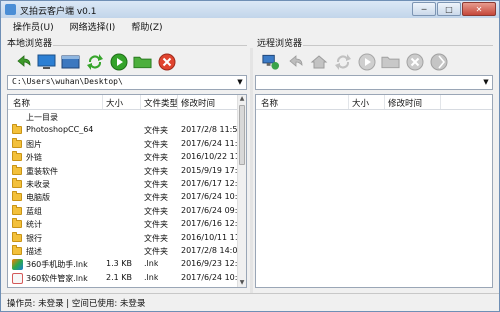 Image resolution: width=500 pixels, height=312 pixels. I want to click on parent-folder-icon, so click(17, 117).